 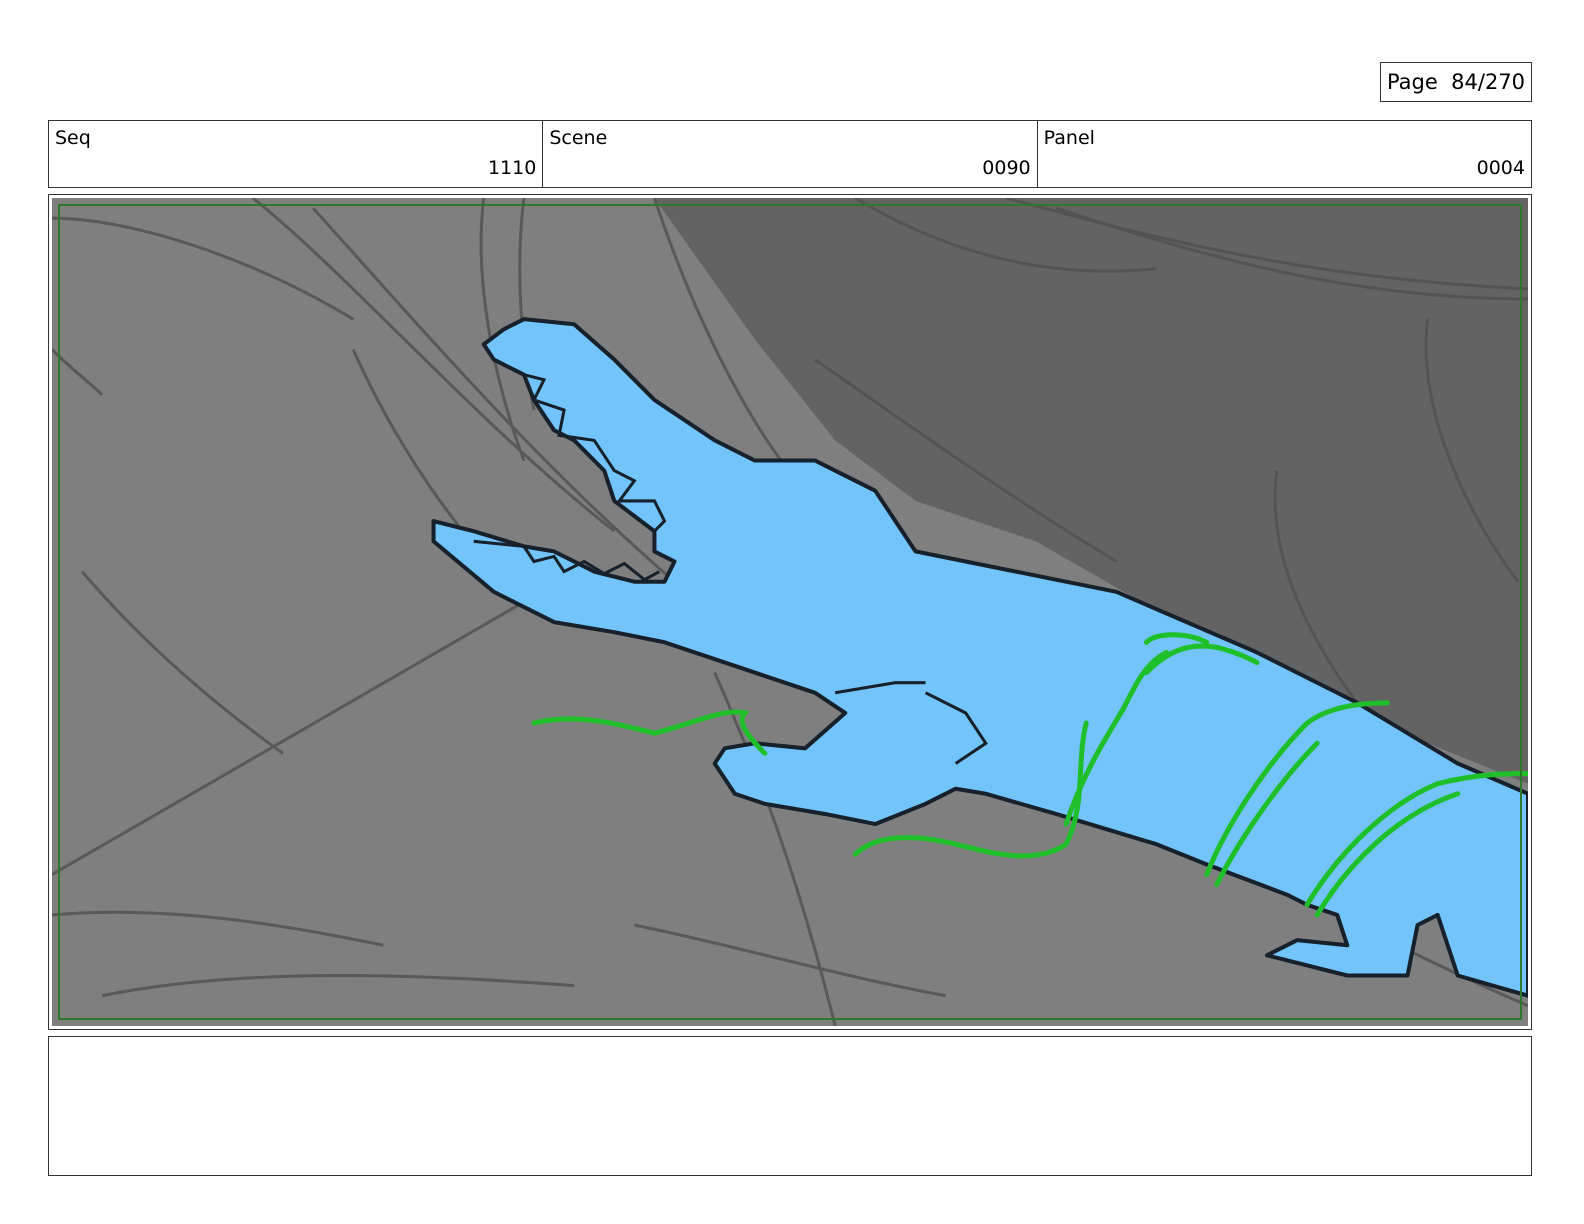 I want to click on notes-box, so click(x=790, y=1106).